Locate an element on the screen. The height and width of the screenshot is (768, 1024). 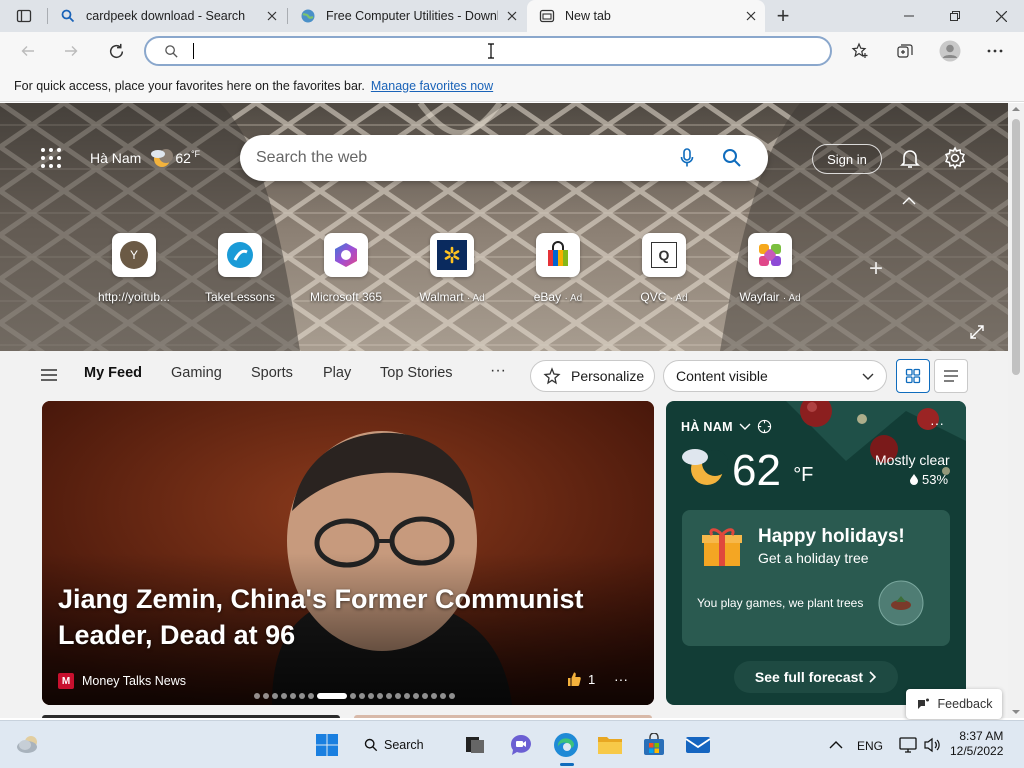
vertical-scrollbar is located at coordinates (1016, 410).